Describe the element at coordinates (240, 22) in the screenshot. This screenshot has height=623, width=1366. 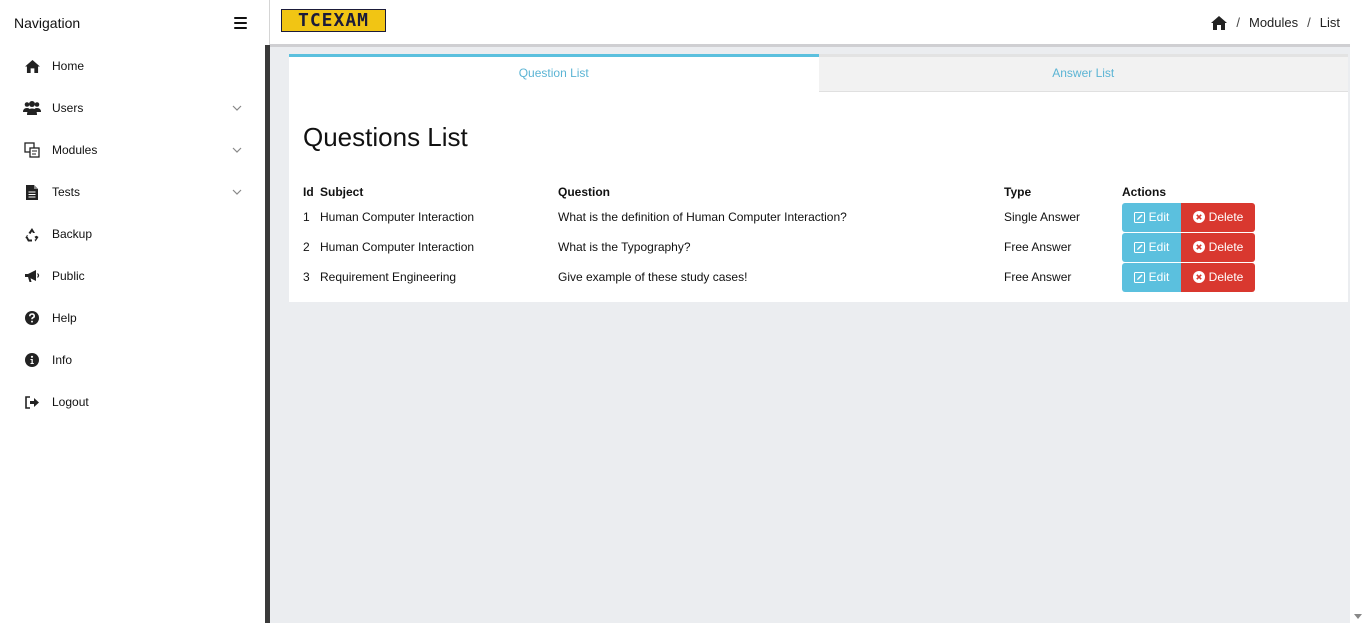
I see `menu-toggle-icon` at that location.